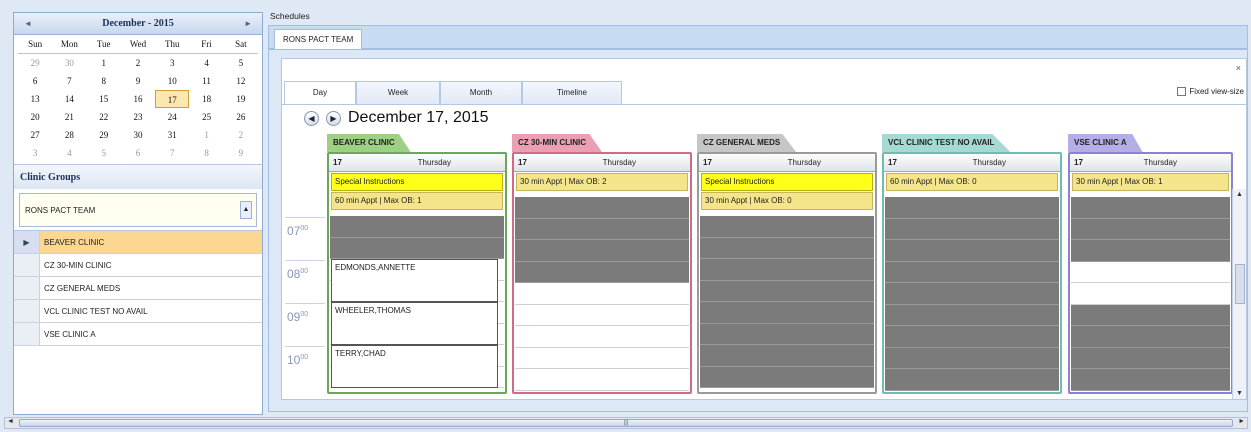  What do you see at coordinates (206, 117) in the screenshot?
I see `calendar-day: 25` at bounding box center [206, 117].